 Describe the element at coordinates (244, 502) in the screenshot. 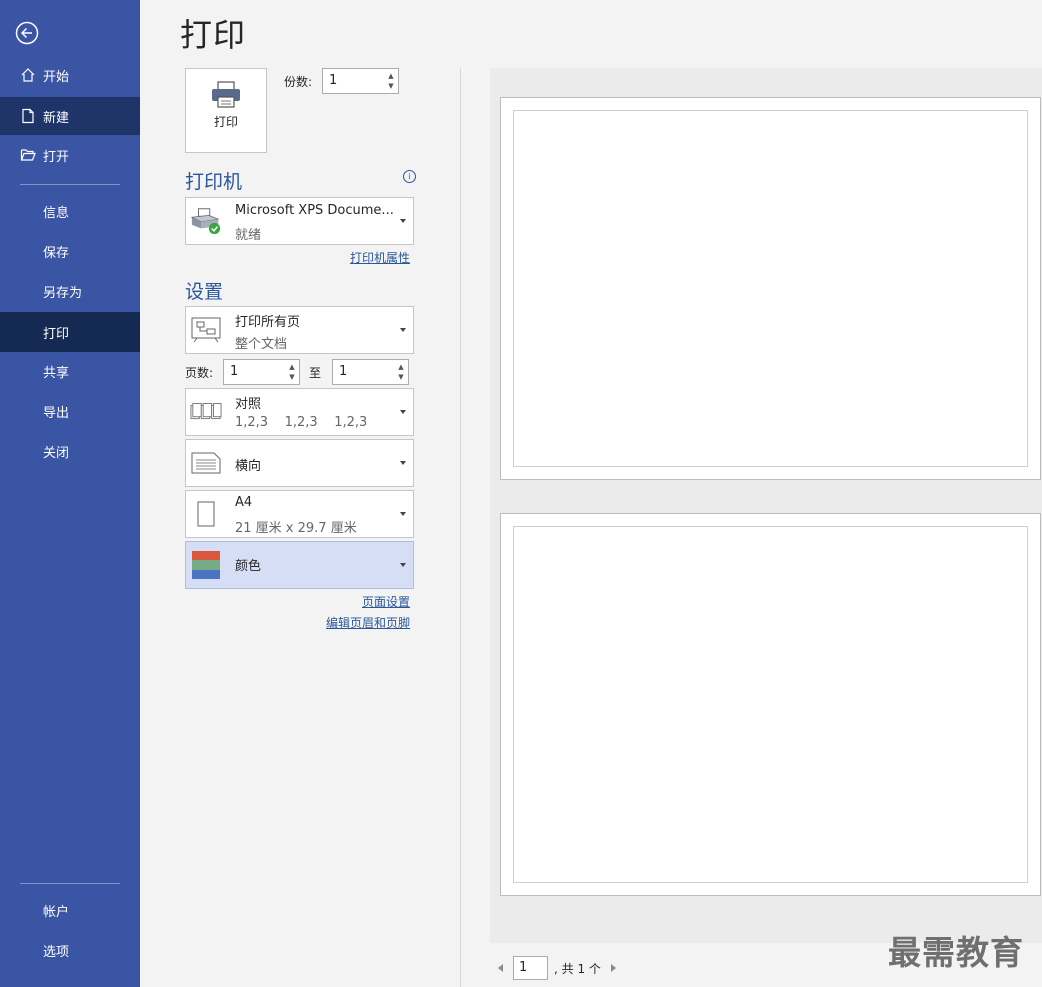

I see `paper-size-title: A4` at that location.